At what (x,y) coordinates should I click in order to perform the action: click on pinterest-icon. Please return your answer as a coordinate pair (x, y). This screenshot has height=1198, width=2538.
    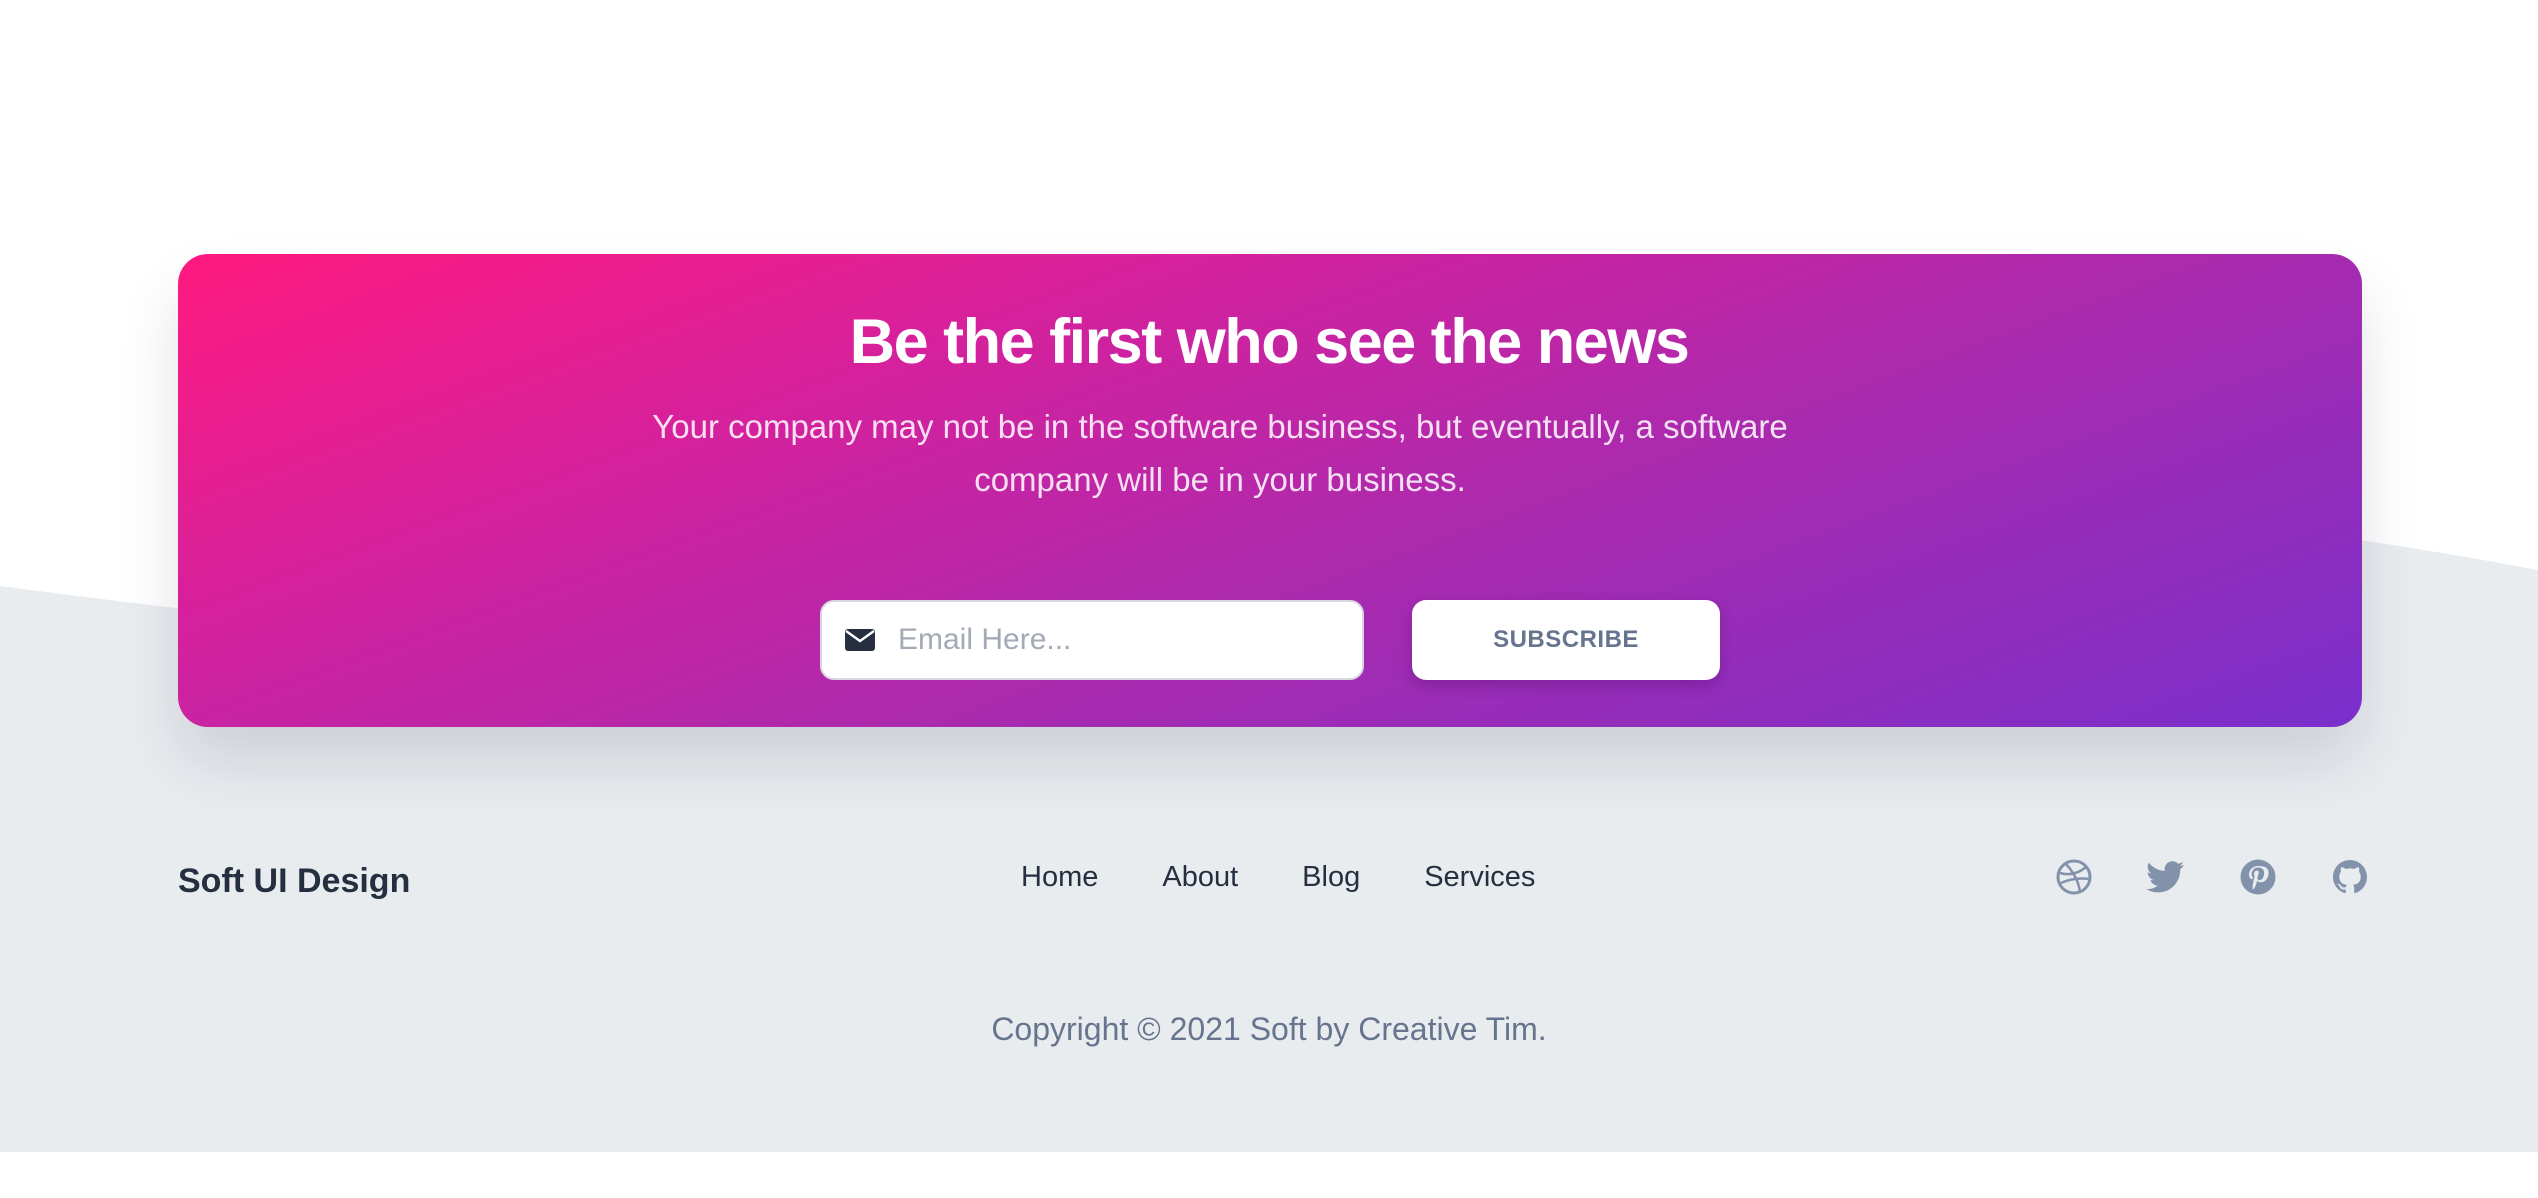
    Looking at the image, I should click on (2258, 877).